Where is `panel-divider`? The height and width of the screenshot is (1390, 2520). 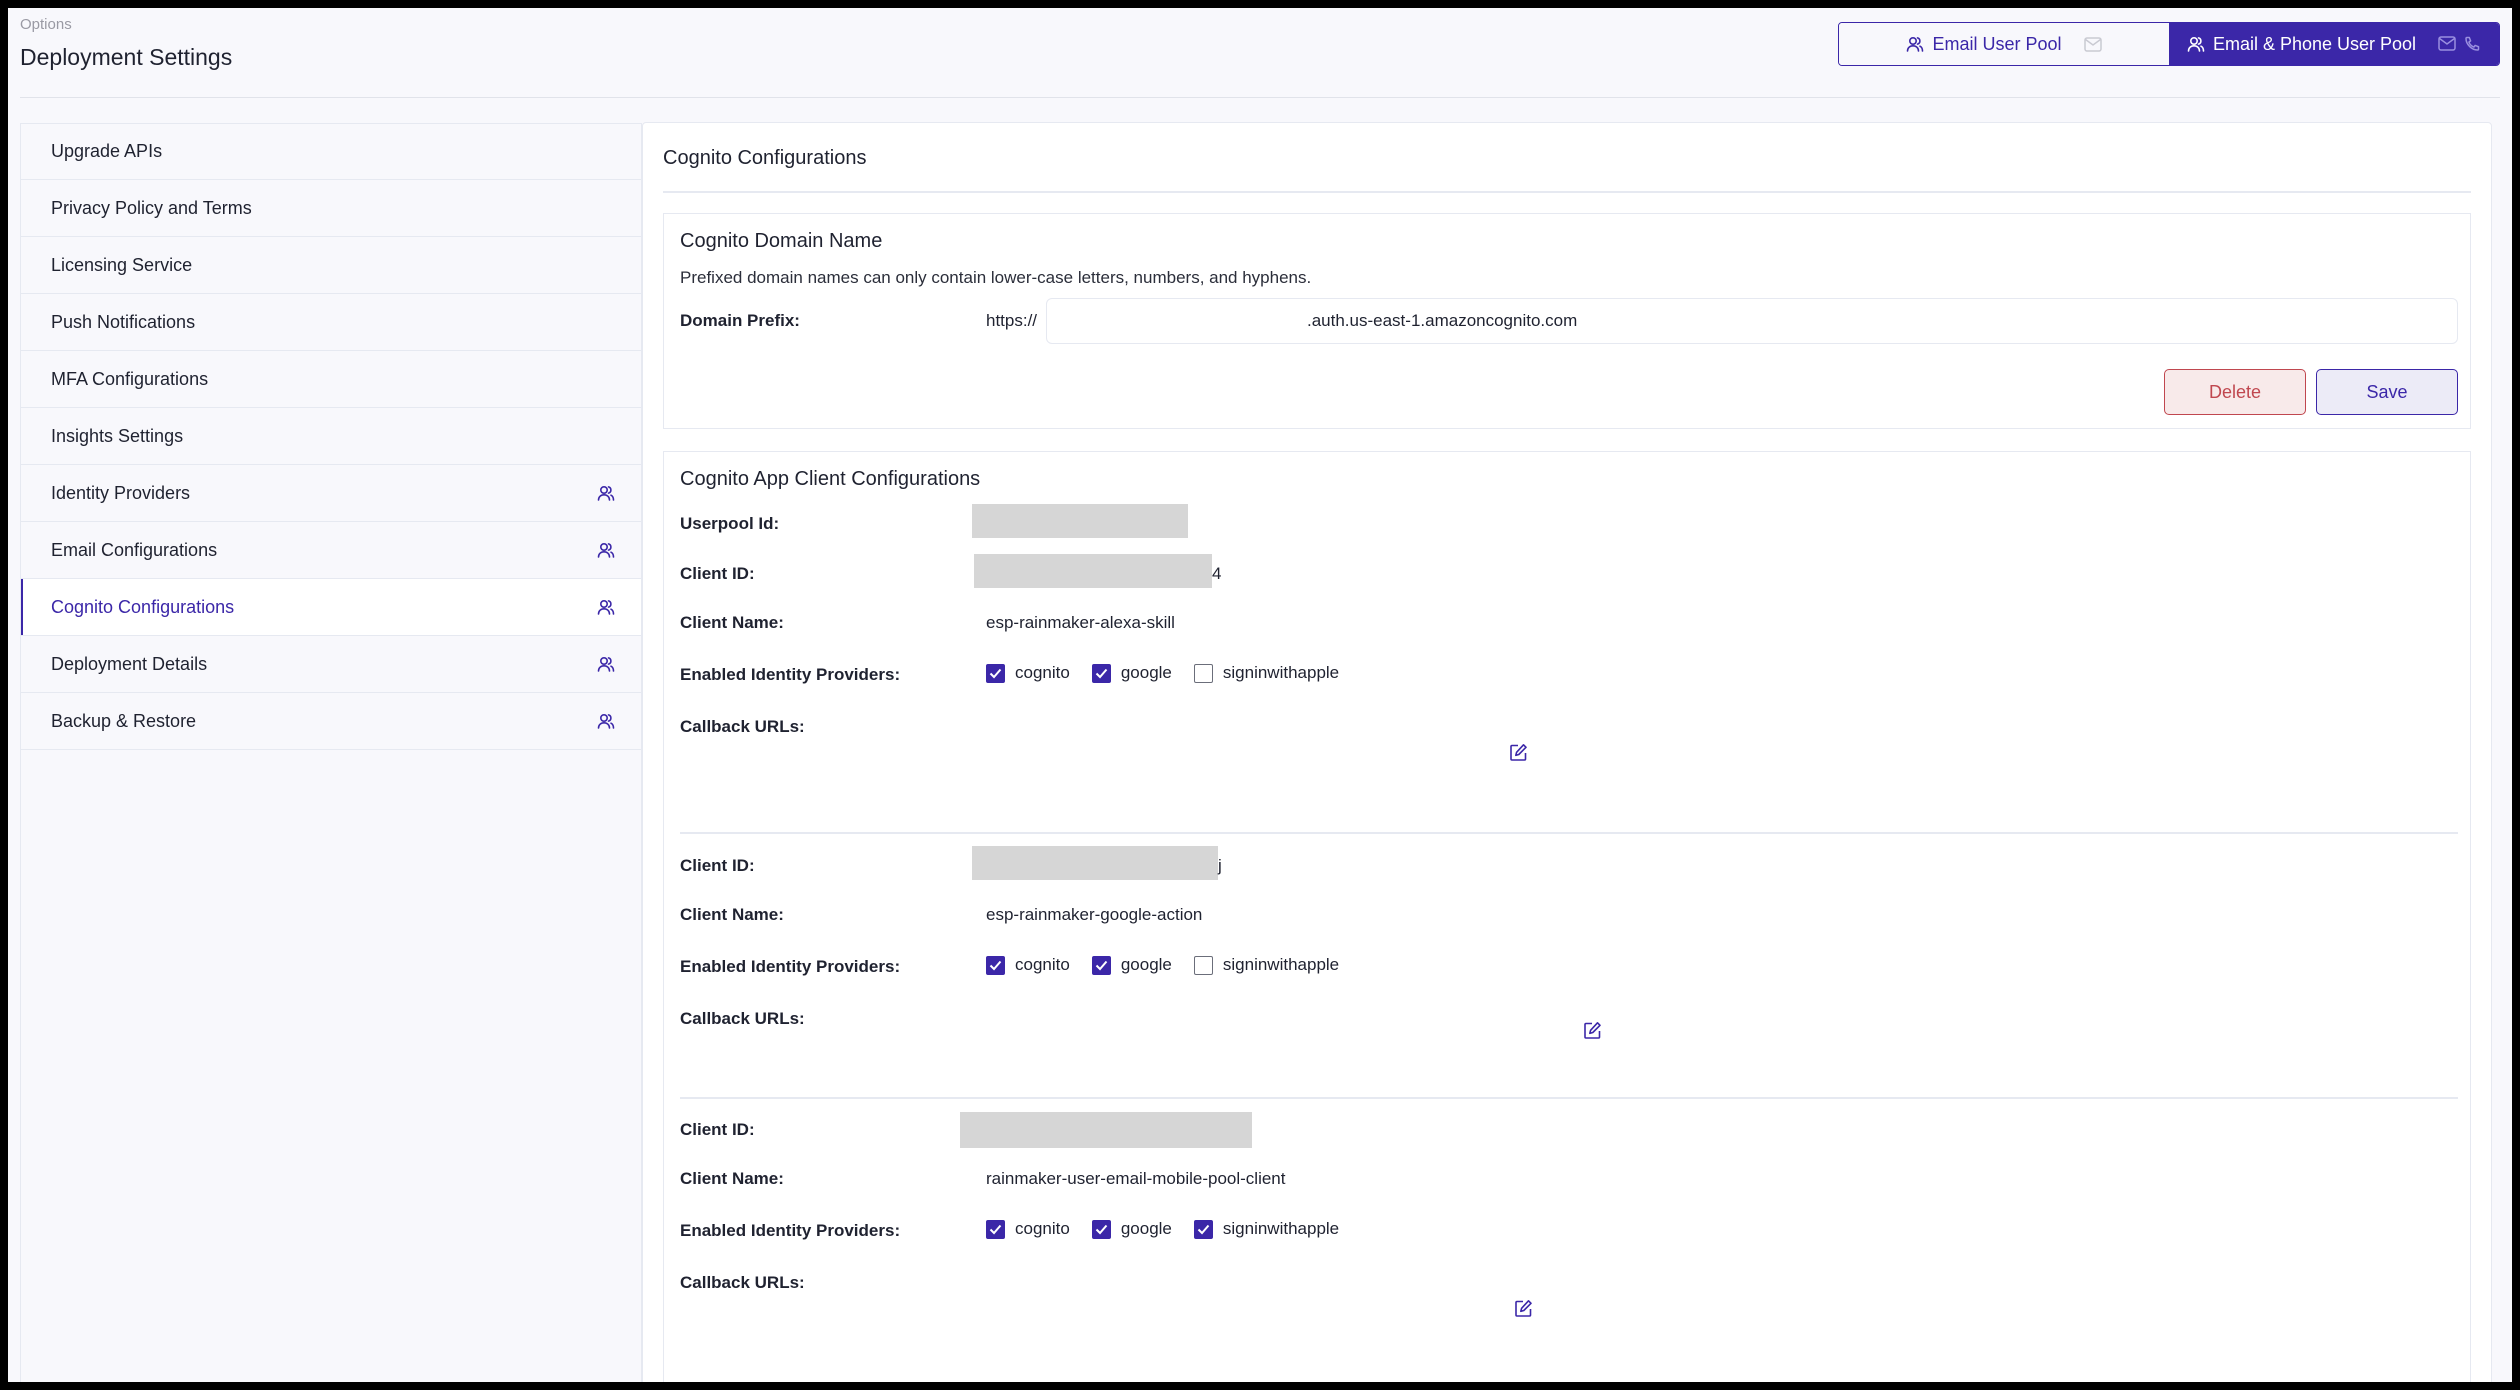
panel-divider is located at coordinates (1567, 192).